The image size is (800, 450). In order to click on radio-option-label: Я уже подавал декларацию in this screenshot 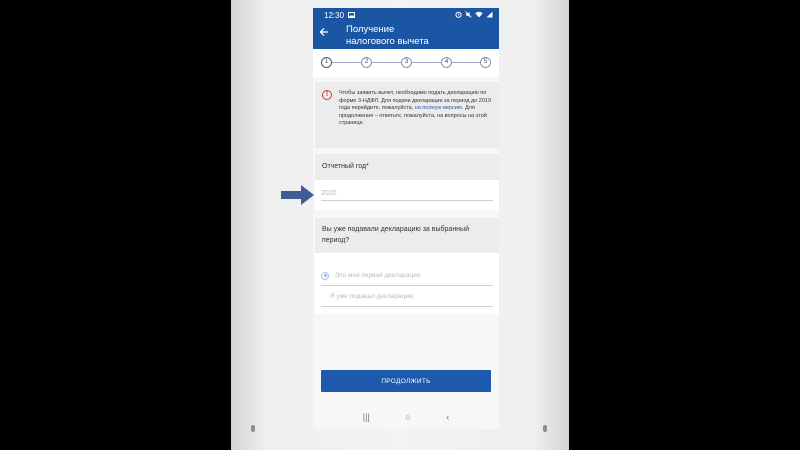, I will do `click(372, 296)`.